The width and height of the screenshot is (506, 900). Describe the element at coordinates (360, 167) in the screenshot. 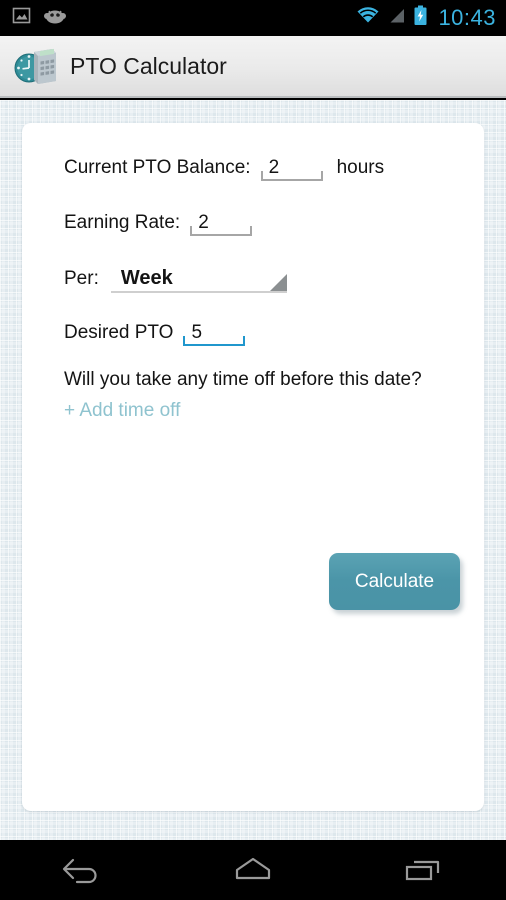

I see `balance-unit-label: hours` at that location.